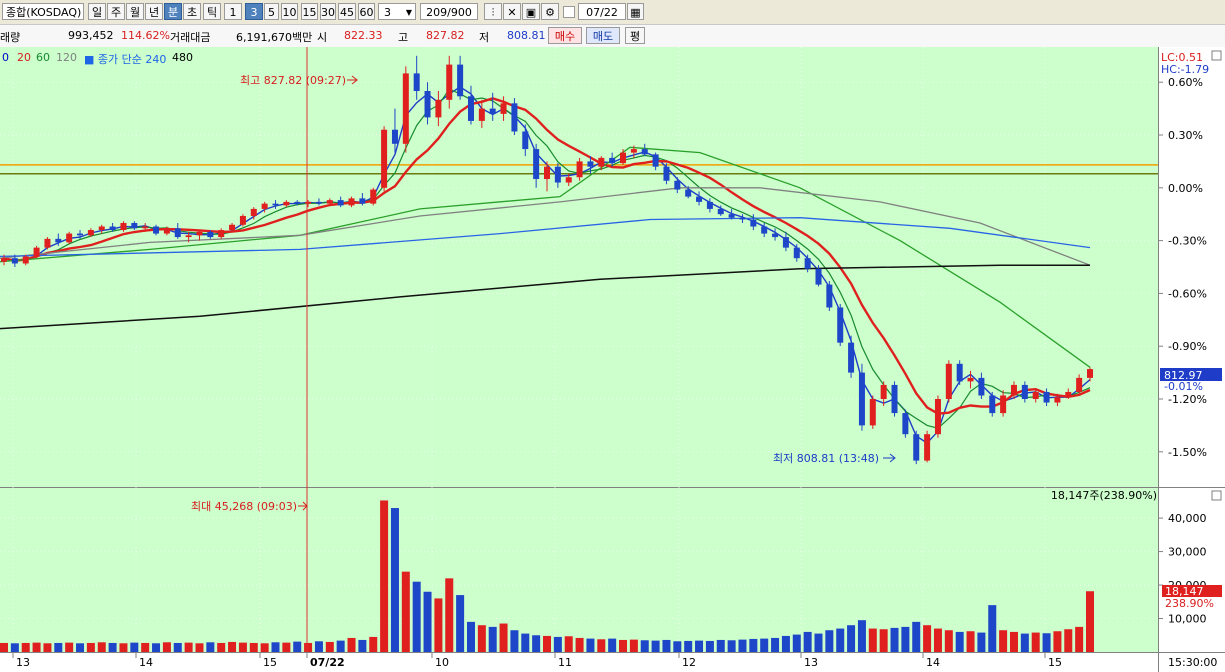 This screenshot has width=1225, height=672. I want to click on interval-select: 3 ▼, so click(397, 11).